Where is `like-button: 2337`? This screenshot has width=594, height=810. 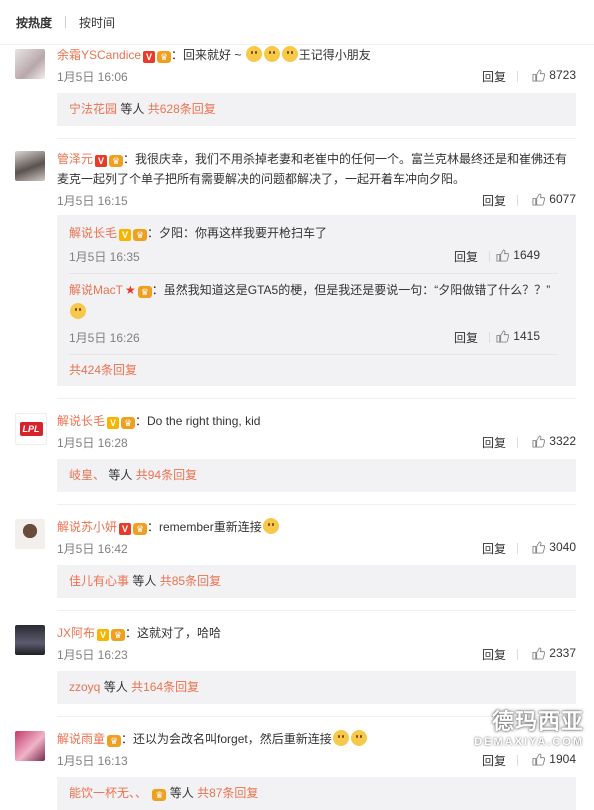
like-button: 2337 is located at coordinates (554, 653).